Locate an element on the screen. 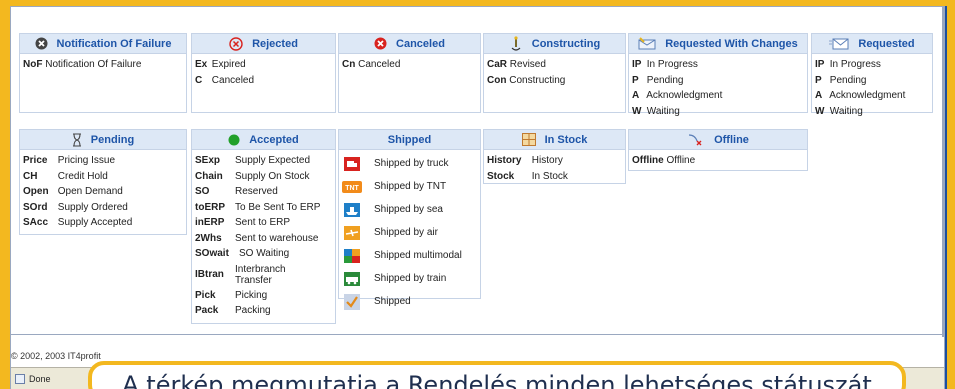 The image size is (955, 389). panel-title: Requested With Changes is located at coordinates (731, 43).